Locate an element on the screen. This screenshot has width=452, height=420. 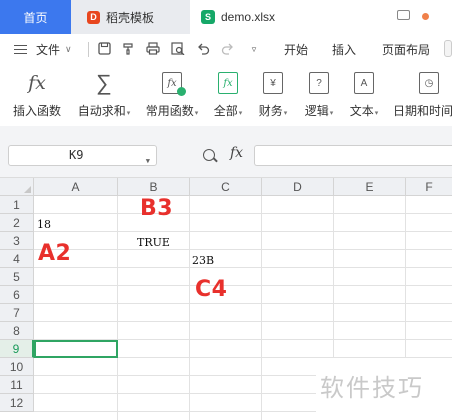
monitor-icon is located at coordinates (403, 15).